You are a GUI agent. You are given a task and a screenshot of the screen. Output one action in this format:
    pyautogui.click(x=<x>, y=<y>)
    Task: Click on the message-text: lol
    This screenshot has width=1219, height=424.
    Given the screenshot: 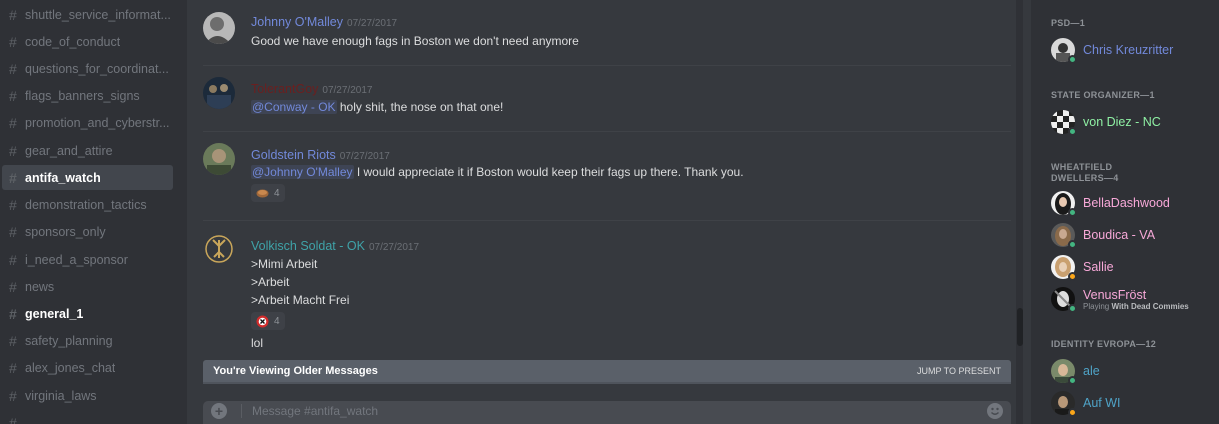 What is the action you would take?
    pyautogui.click(x=257, y=343)
    